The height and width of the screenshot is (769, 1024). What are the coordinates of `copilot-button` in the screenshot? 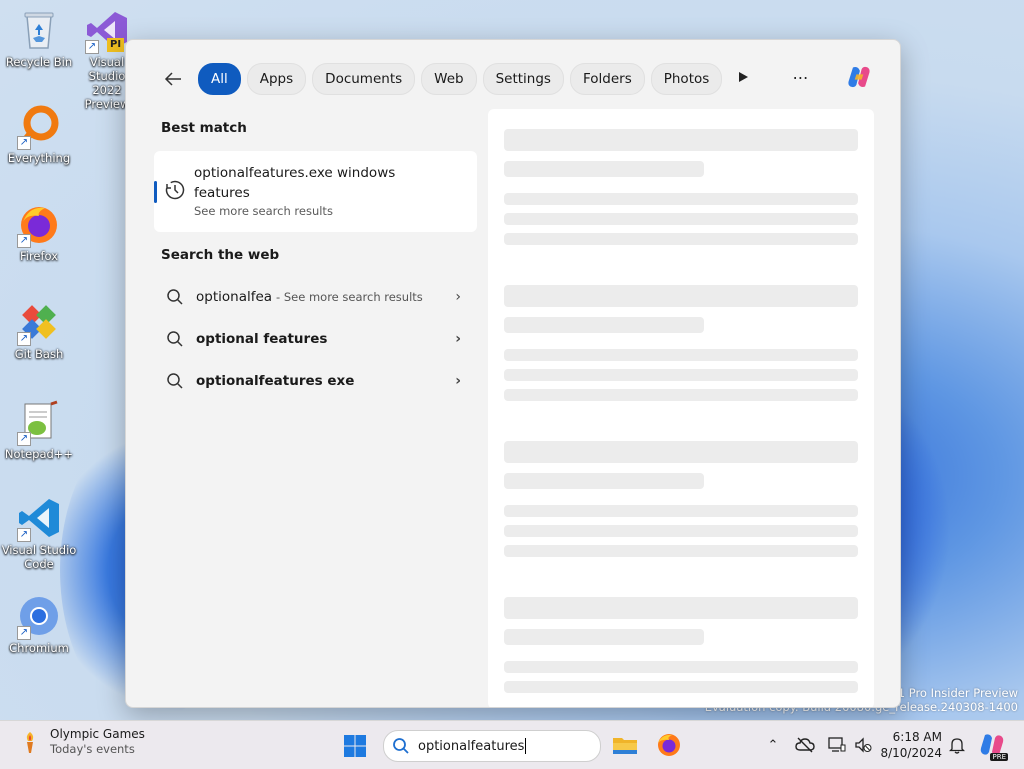 It's located at (859, 77).